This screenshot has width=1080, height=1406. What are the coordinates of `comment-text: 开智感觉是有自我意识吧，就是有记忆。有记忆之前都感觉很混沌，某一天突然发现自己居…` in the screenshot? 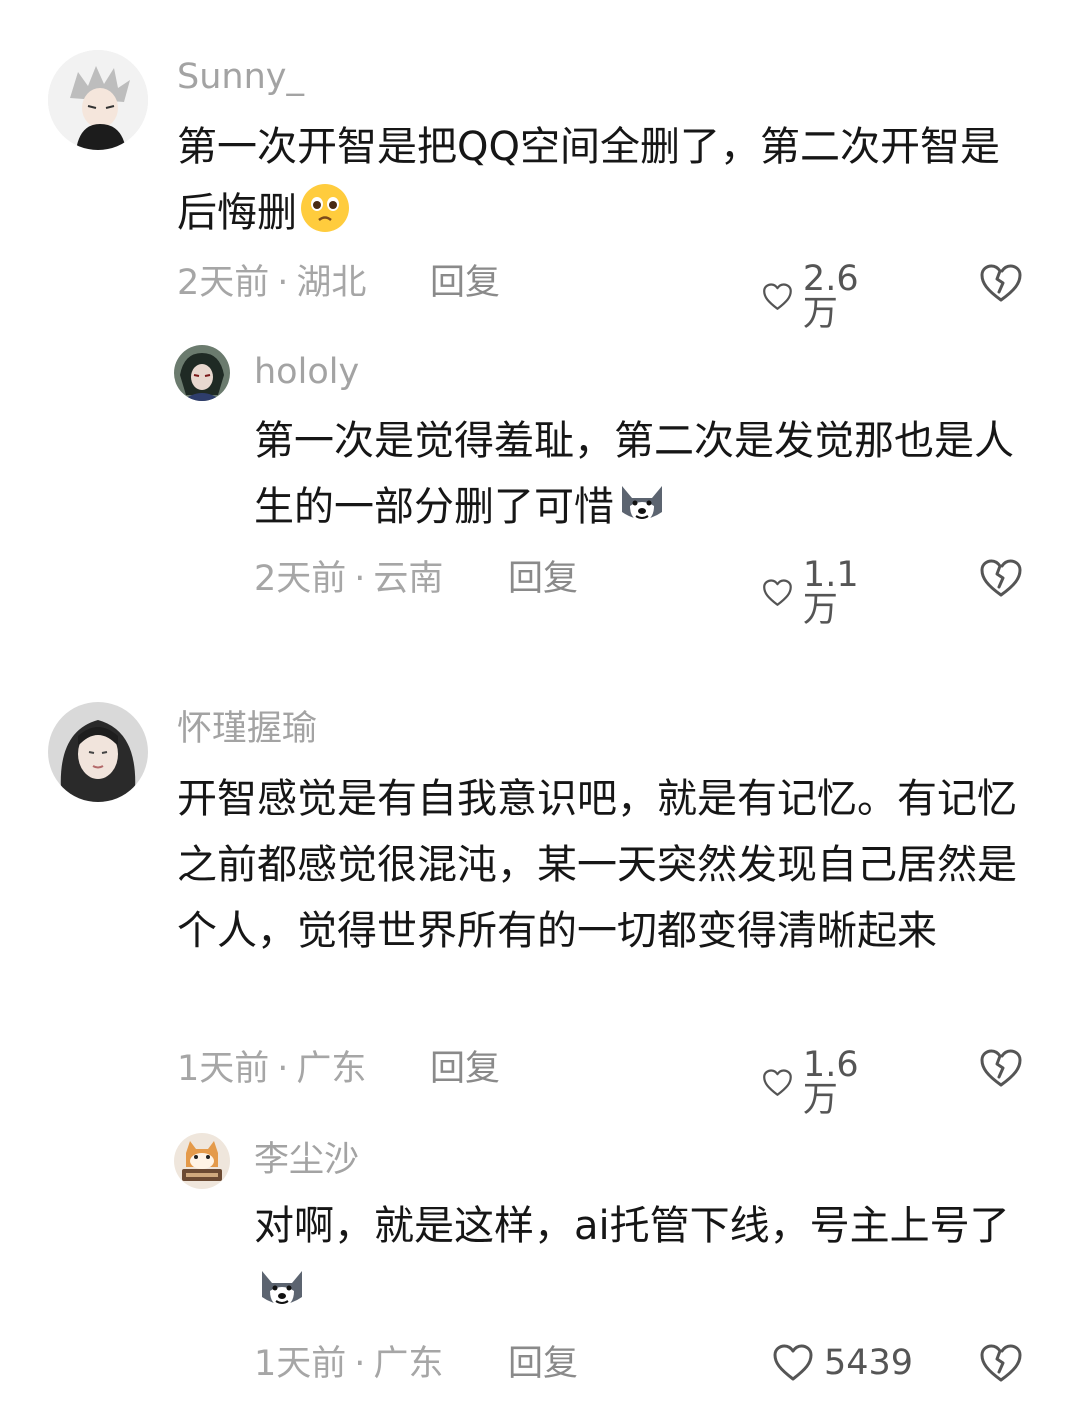 It's located at (609, 865).